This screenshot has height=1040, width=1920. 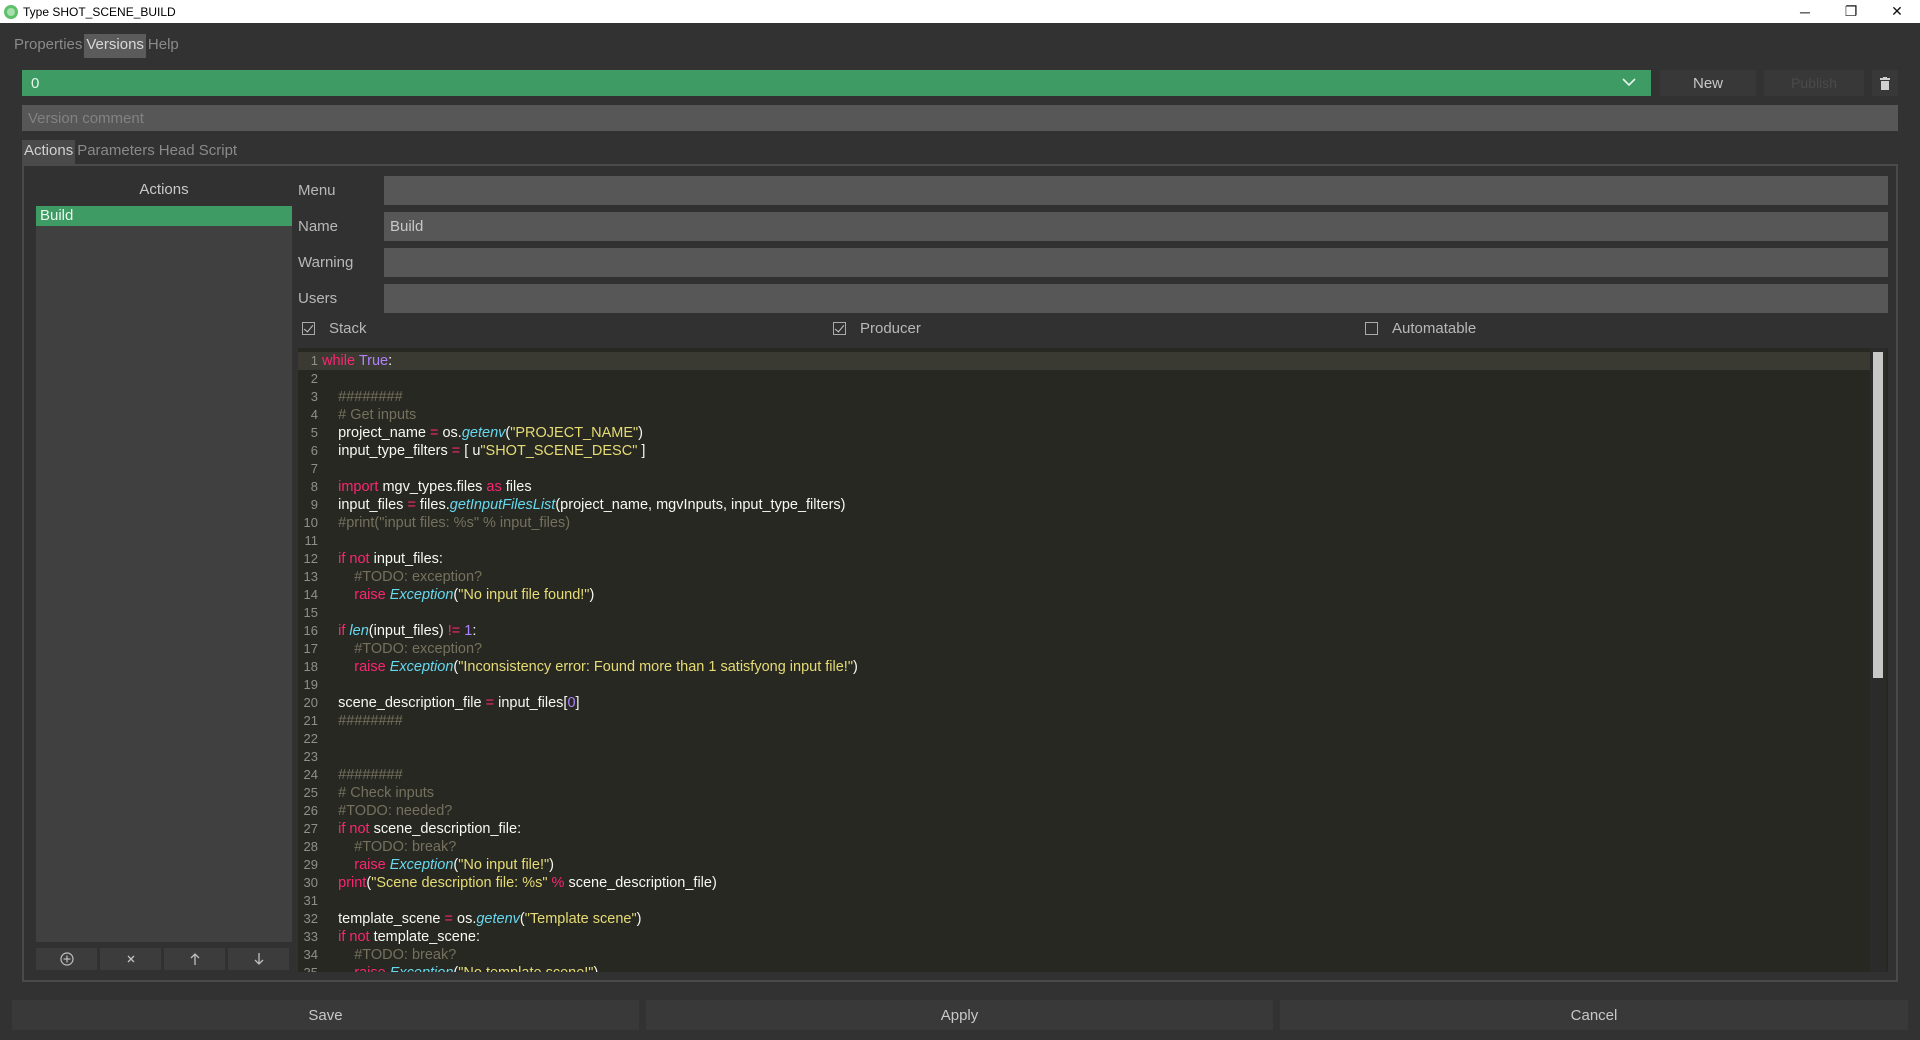 What do you see at coordinates (164, 574) in the screenshot?
I see `actions-list: Build` at bounding box center [164, 574].